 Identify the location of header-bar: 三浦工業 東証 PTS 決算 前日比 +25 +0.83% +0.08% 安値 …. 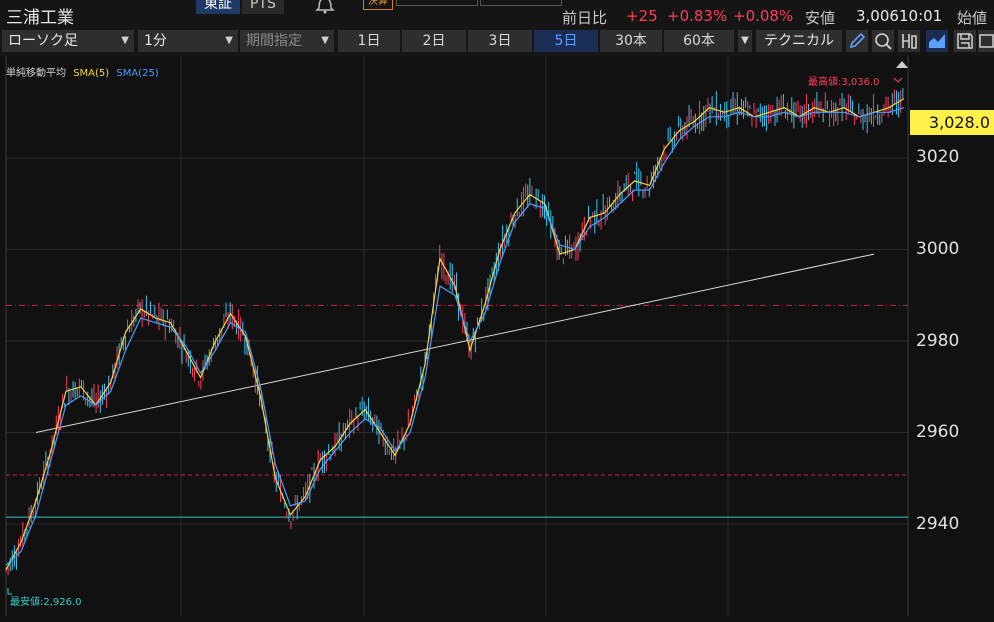
(497, 14).